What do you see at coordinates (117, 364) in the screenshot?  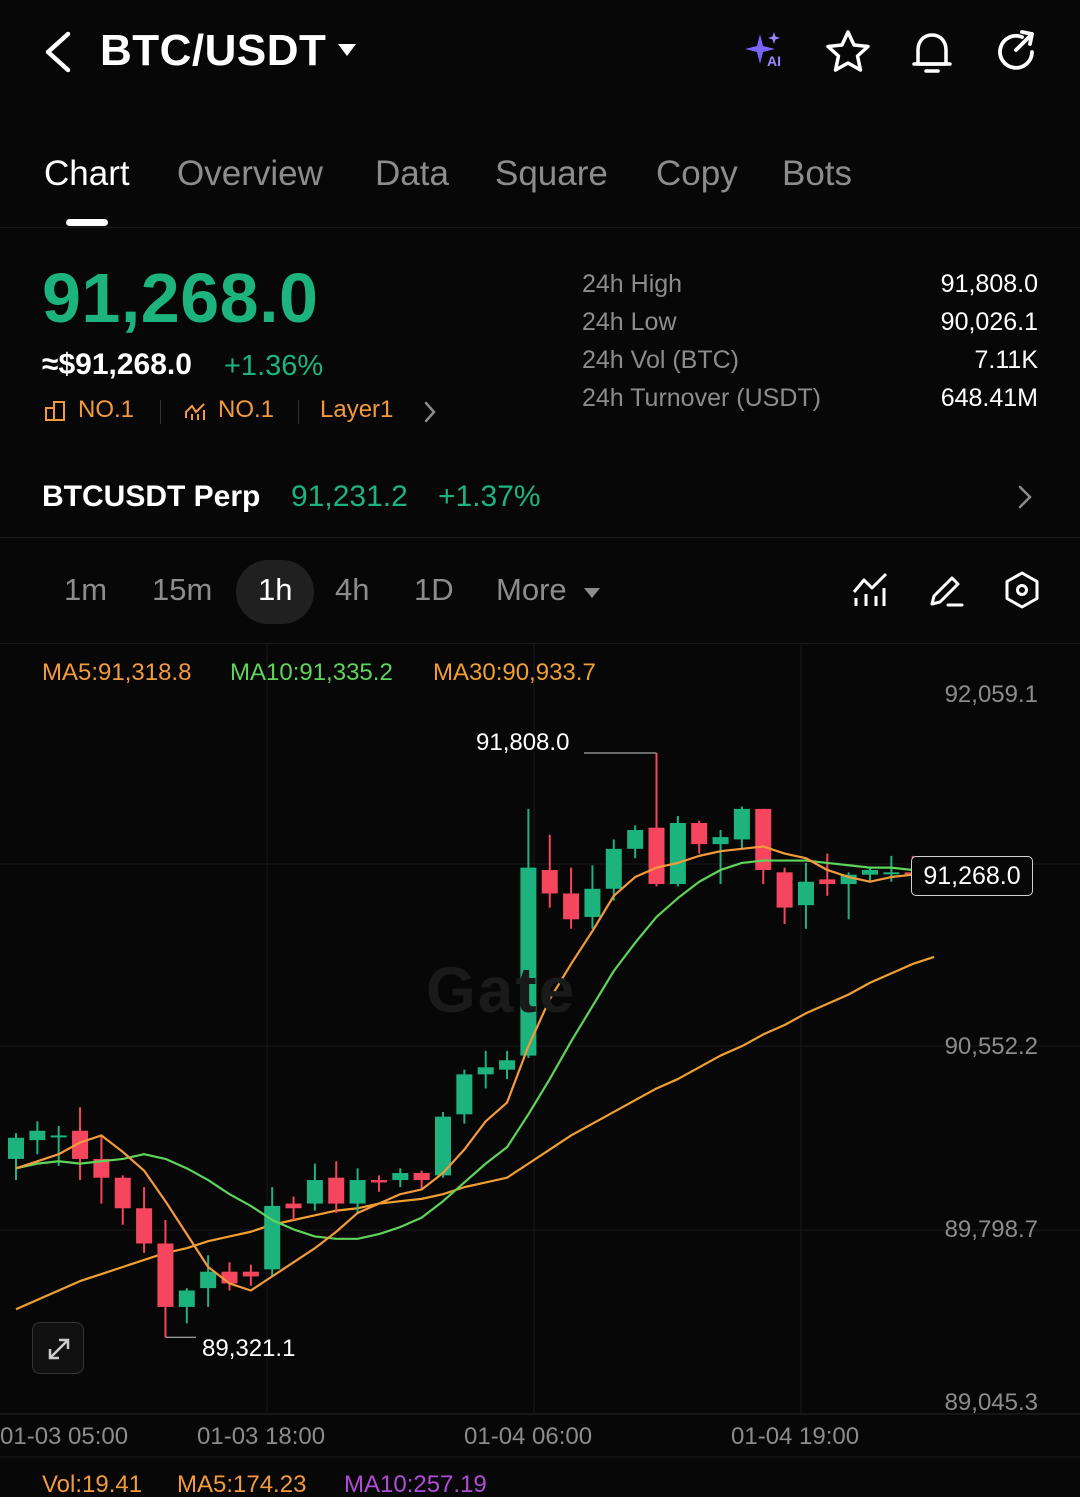 I see `usd-price: ≈$91,268.0` at bounding box center [117, 364].